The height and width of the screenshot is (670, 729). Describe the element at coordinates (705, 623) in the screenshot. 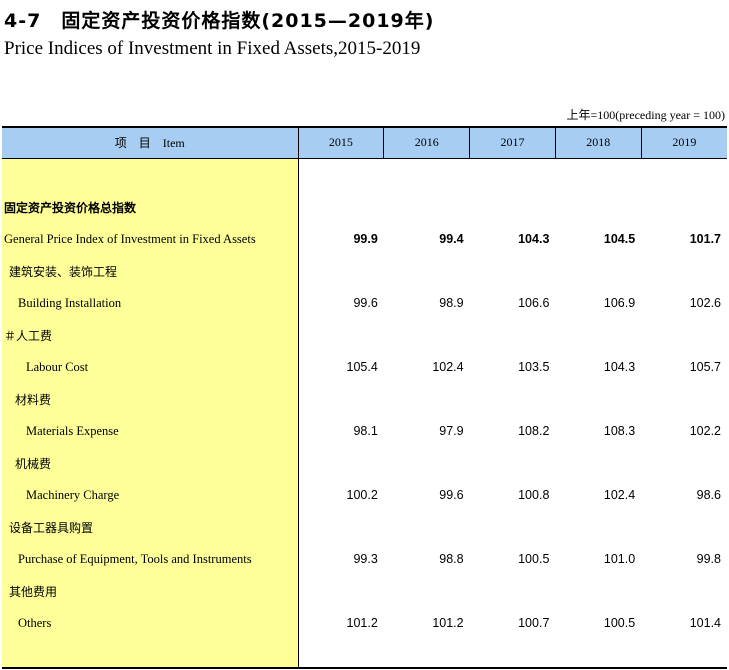

I see `value-2019: 101.4` at that location.